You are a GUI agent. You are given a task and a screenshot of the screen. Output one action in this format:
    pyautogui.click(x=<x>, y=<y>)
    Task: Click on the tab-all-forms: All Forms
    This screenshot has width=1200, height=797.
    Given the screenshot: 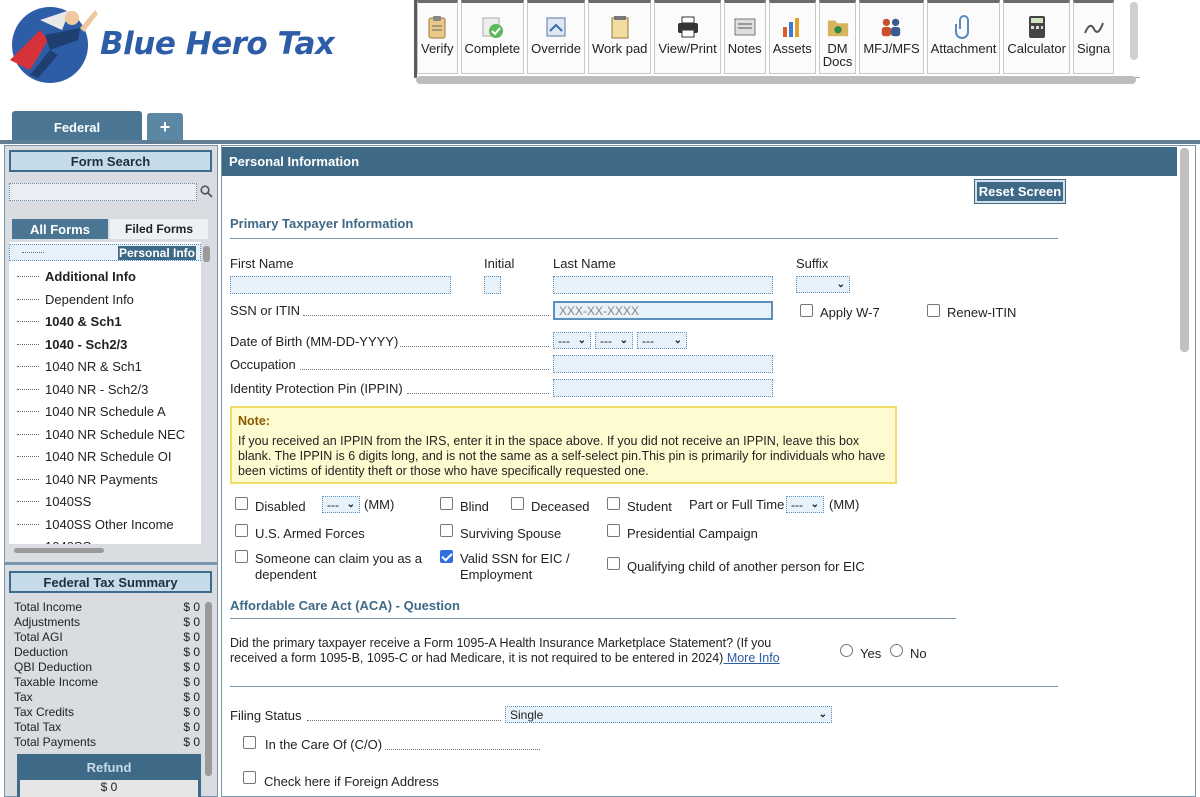 What is the action you would take?
    pyautogui.click(x=60, y=229)
    